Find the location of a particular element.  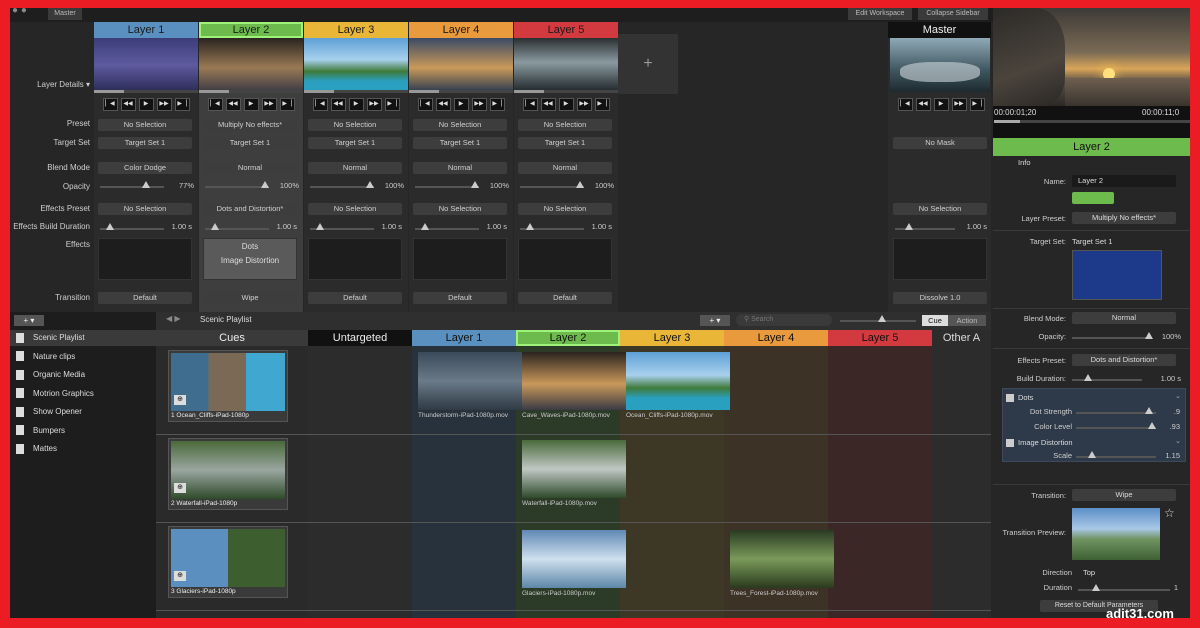

grid-column-header: Layer 3 is located at coordinates (672, 338).